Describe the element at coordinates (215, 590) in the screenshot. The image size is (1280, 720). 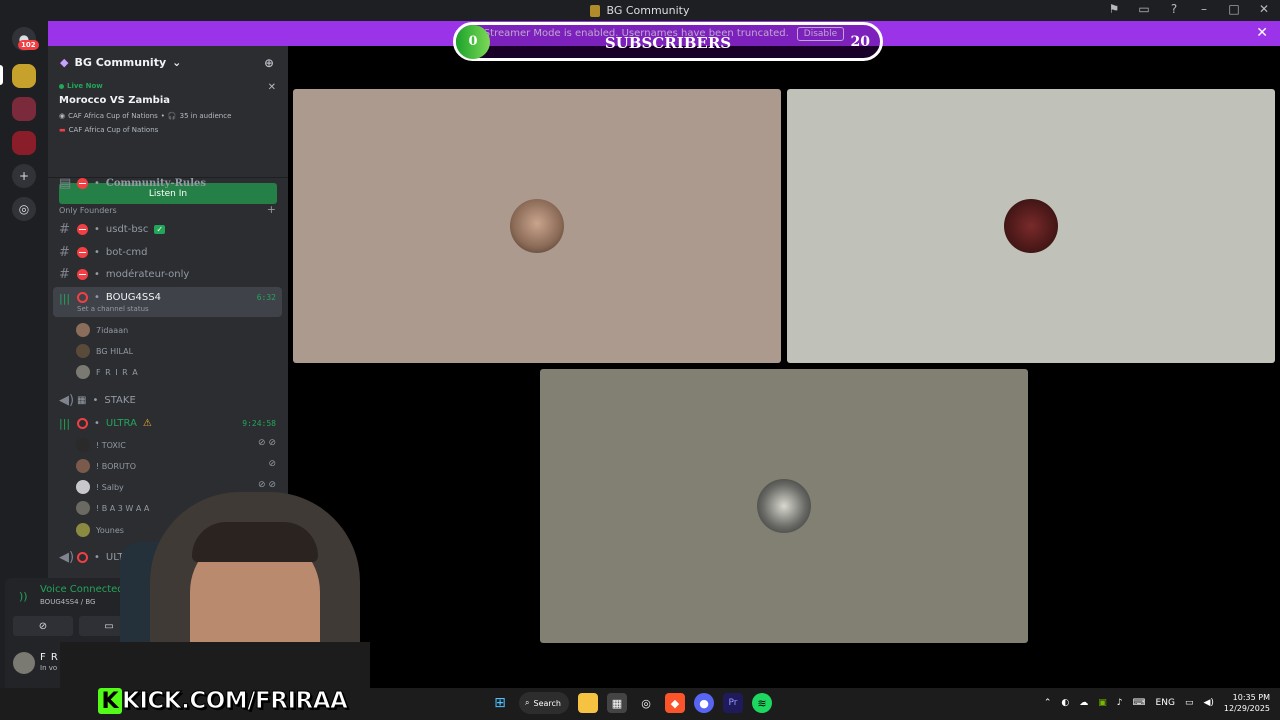
I see `streamer-webcam` at that location.